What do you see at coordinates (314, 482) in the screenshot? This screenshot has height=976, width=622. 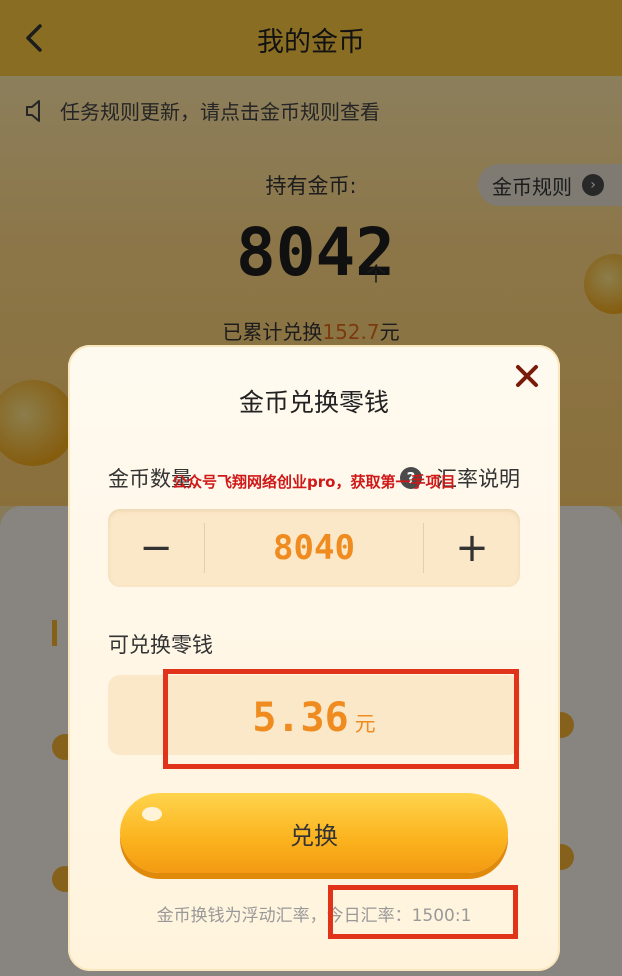 I see `watermark-text: 公众号飞翔网络创业pro，获取第一手项目` at bounding box center [314, 482].